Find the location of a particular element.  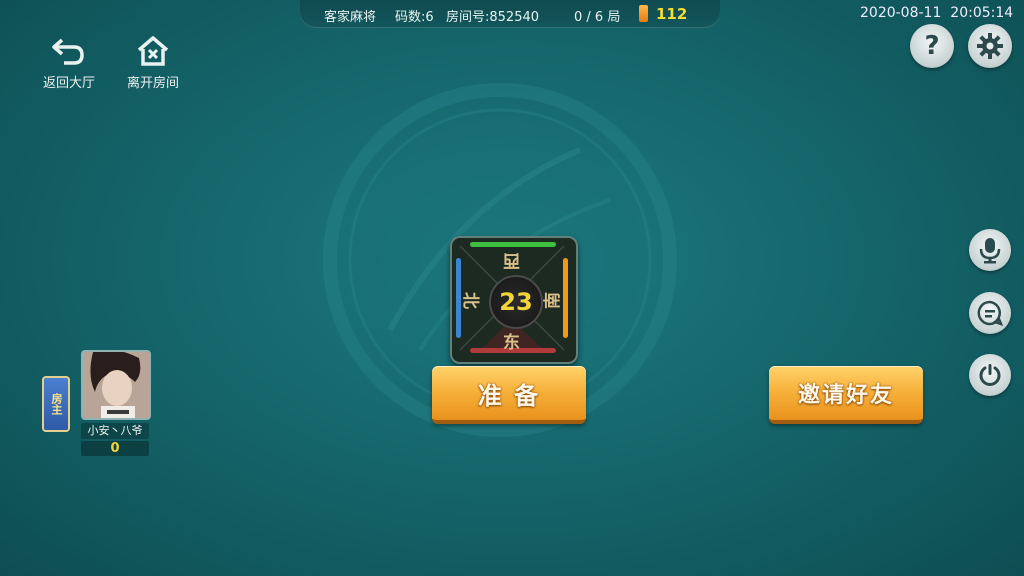

room-owner-badge: 房主 is located at coordinates (56, 404).